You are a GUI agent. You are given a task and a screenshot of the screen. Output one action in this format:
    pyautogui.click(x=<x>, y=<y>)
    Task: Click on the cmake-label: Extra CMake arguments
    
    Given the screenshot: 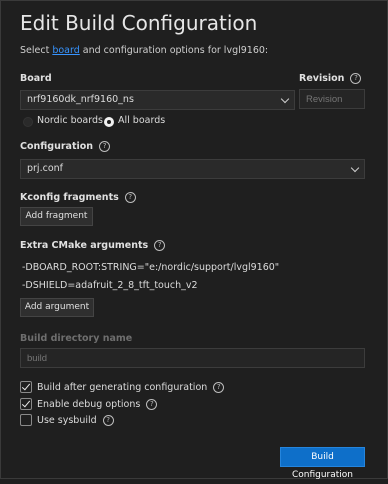 What is the action you would take?
    pyautogui.click(x=84, y=245)
    